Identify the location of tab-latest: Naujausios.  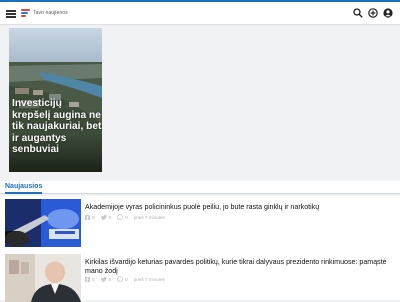
(24, 188).